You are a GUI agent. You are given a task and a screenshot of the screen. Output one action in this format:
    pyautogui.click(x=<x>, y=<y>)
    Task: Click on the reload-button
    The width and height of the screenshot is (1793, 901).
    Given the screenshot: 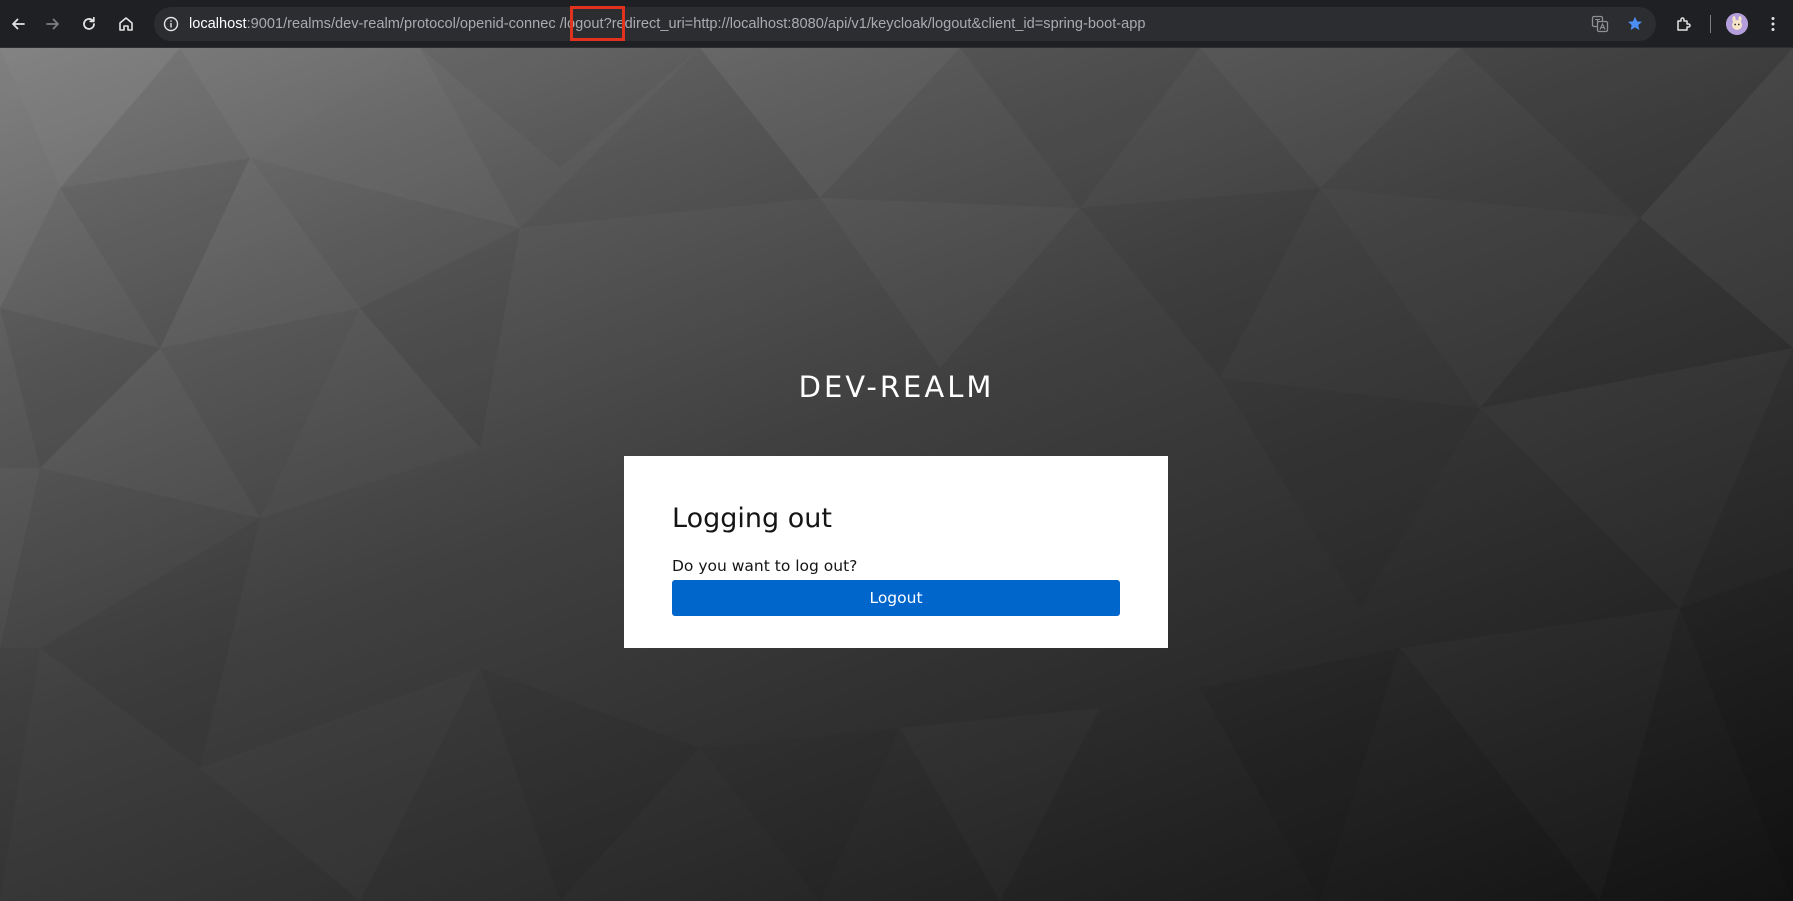 What is the action you would take?
    pyautogui.click(x=89, y=24)
    